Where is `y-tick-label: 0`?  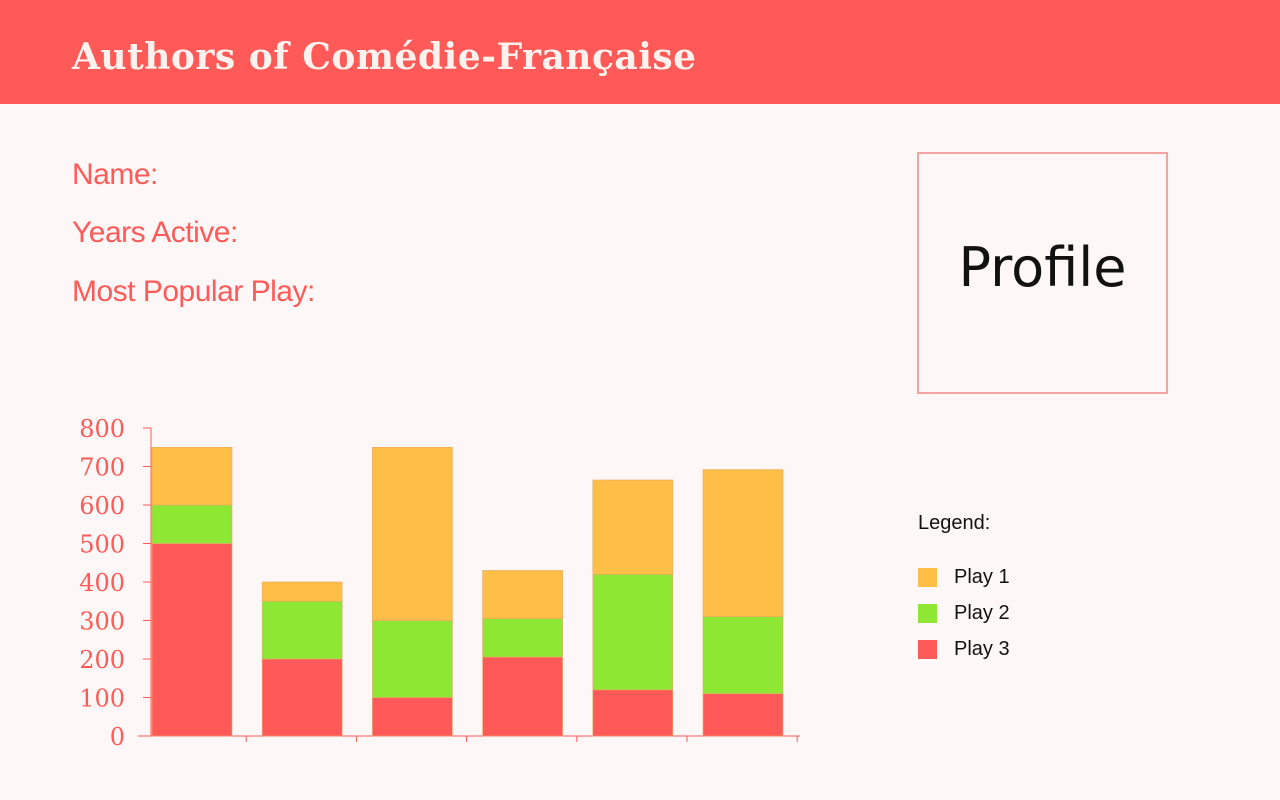
y-tick-label: 0 is located at coordinates (117, 737).